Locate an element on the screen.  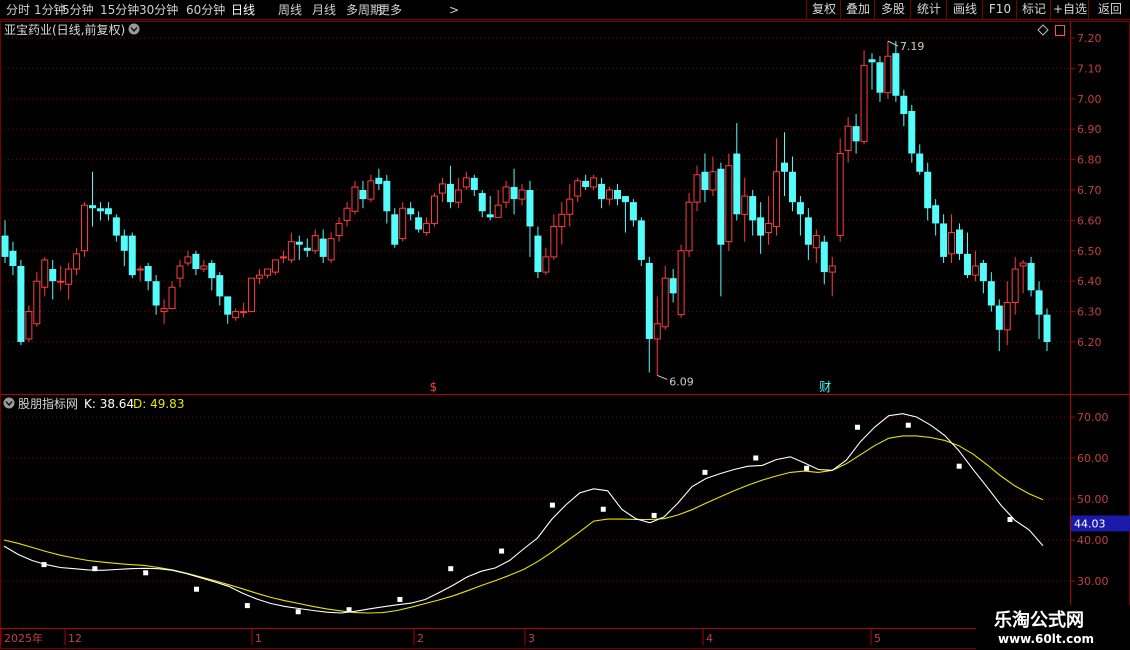
indicator-tick-label: 60.00 is located at coordinates (1093, 458).